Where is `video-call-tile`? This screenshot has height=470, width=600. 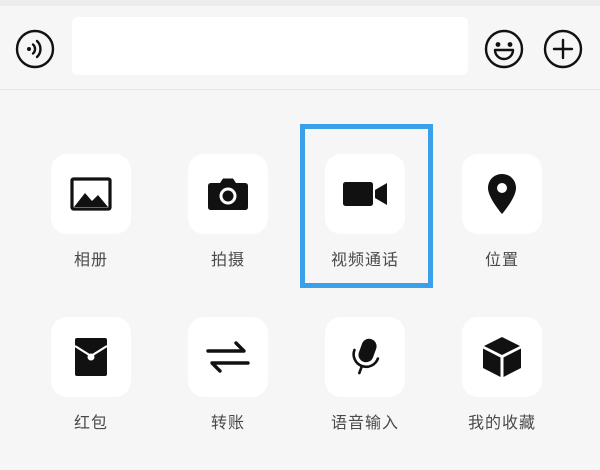
video-call-tile is located at coordinates (365, 194).